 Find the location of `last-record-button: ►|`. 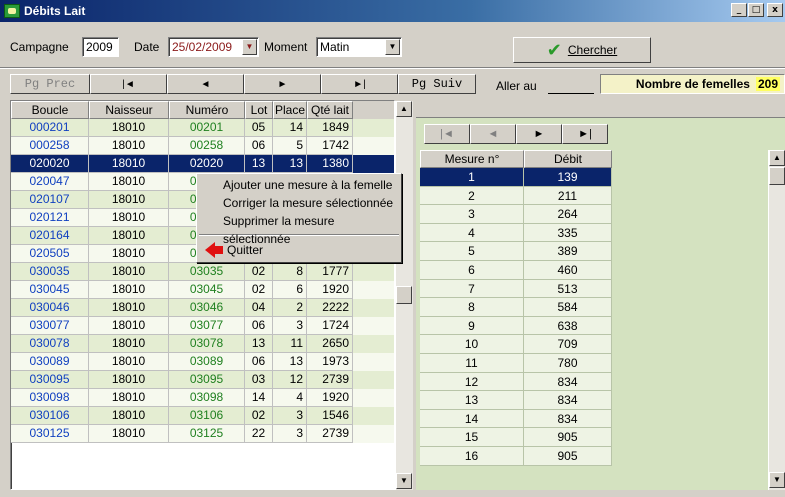

last-record-button: ►| is located at coordinates (359, 84).